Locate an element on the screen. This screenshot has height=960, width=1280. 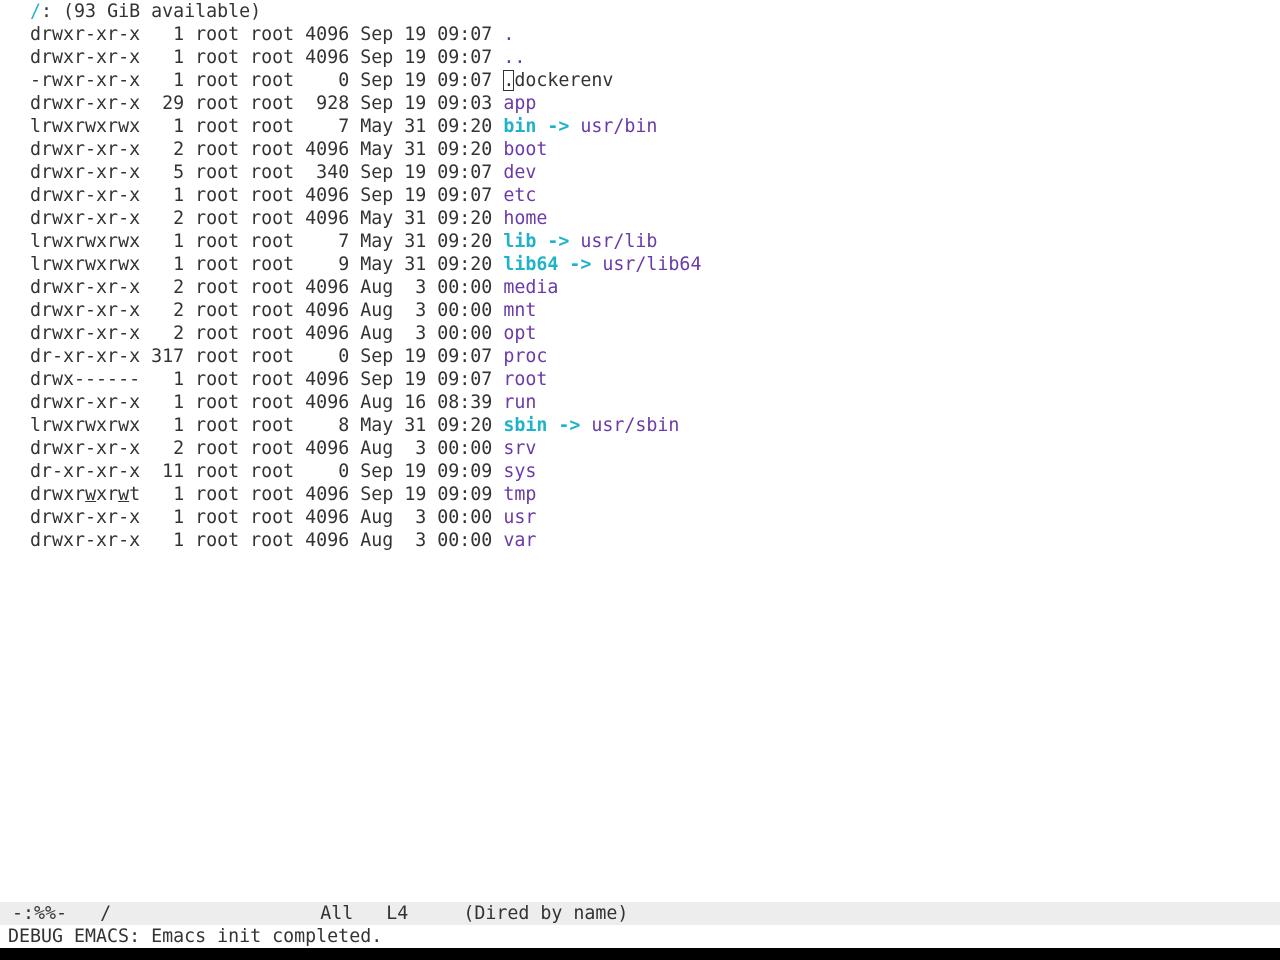
entry-month: Aug is located at coordinates (371, 402).